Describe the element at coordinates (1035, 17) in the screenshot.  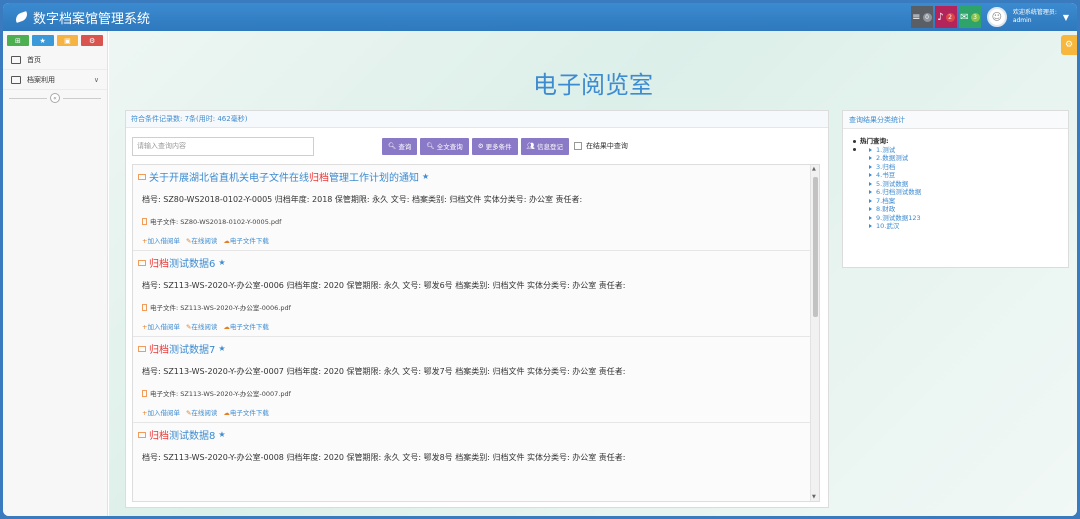
I see `user-info: 欢迎系统管理员: admin` at that location.